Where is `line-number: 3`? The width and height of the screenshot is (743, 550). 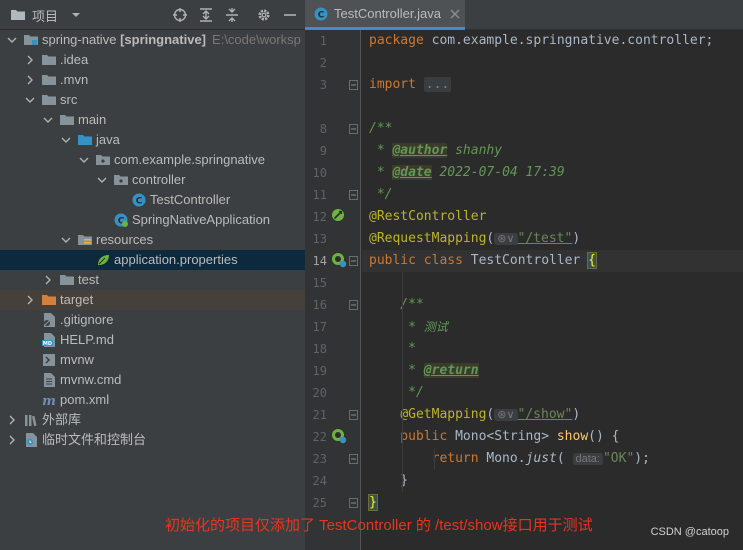
line-number: 3 is located at coordinates (323, 85).